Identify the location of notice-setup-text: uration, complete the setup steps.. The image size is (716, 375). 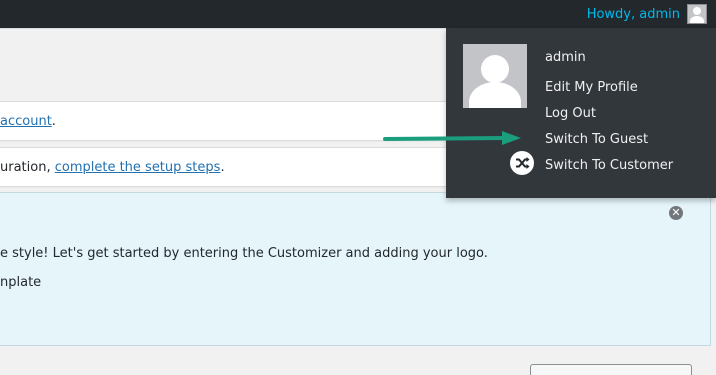
(112, 167).